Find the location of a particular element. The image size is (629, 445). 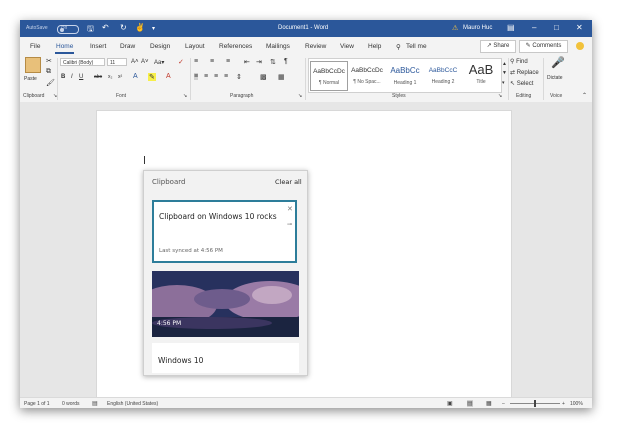

divider is located at coordinates (543, 79).